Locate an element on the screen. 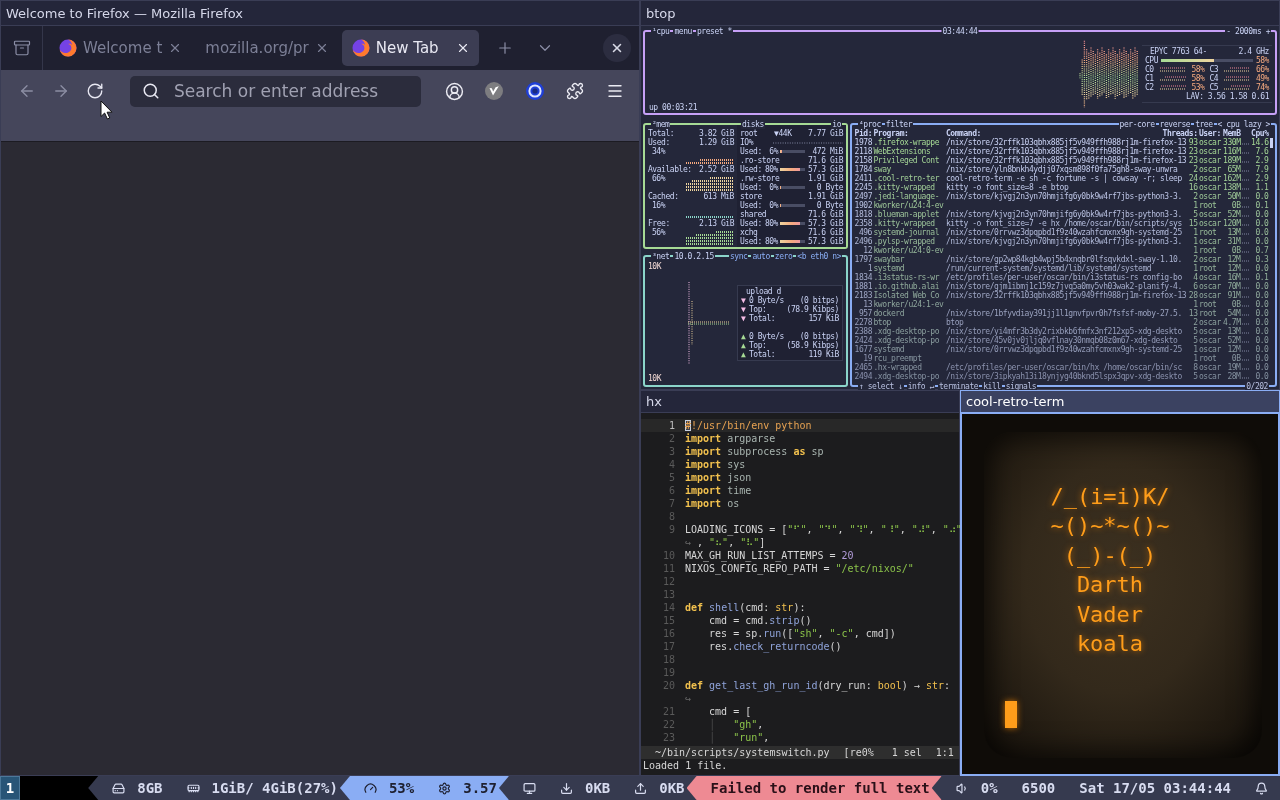  direction-arrow: ▼ is located at coordinates (743, 300).